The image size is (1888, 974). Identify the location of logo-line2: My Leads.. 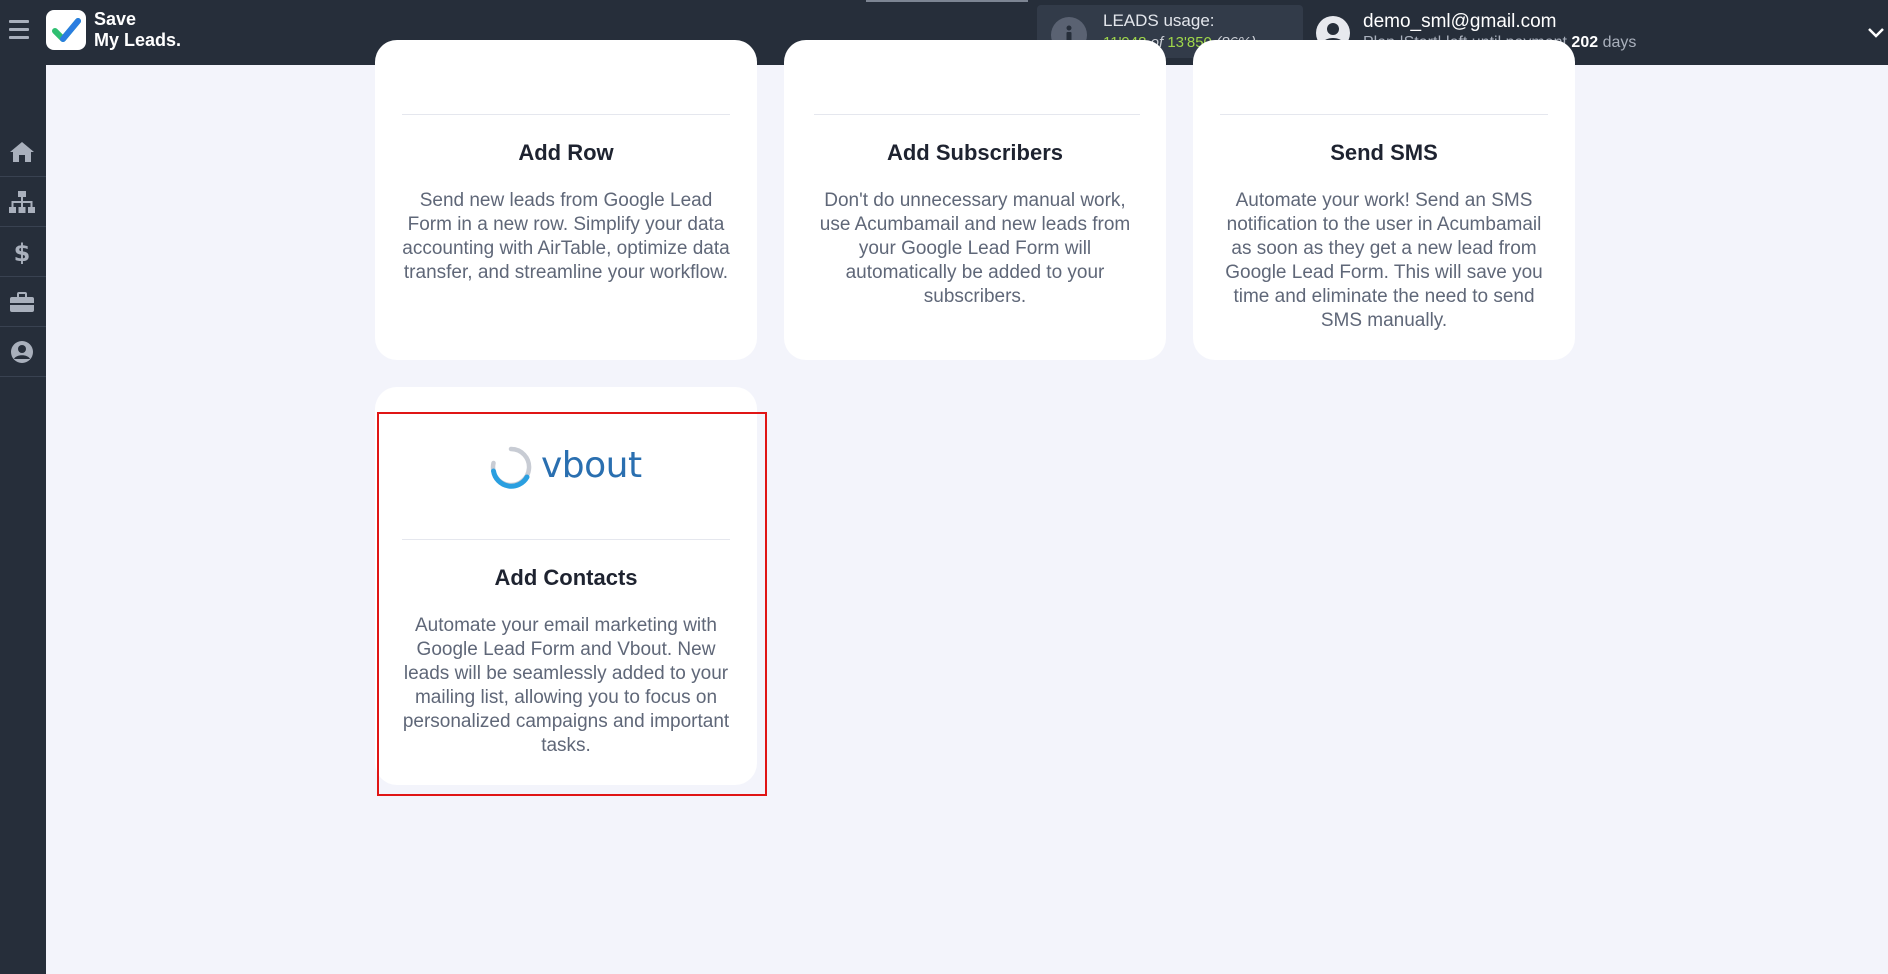
(138, 40).